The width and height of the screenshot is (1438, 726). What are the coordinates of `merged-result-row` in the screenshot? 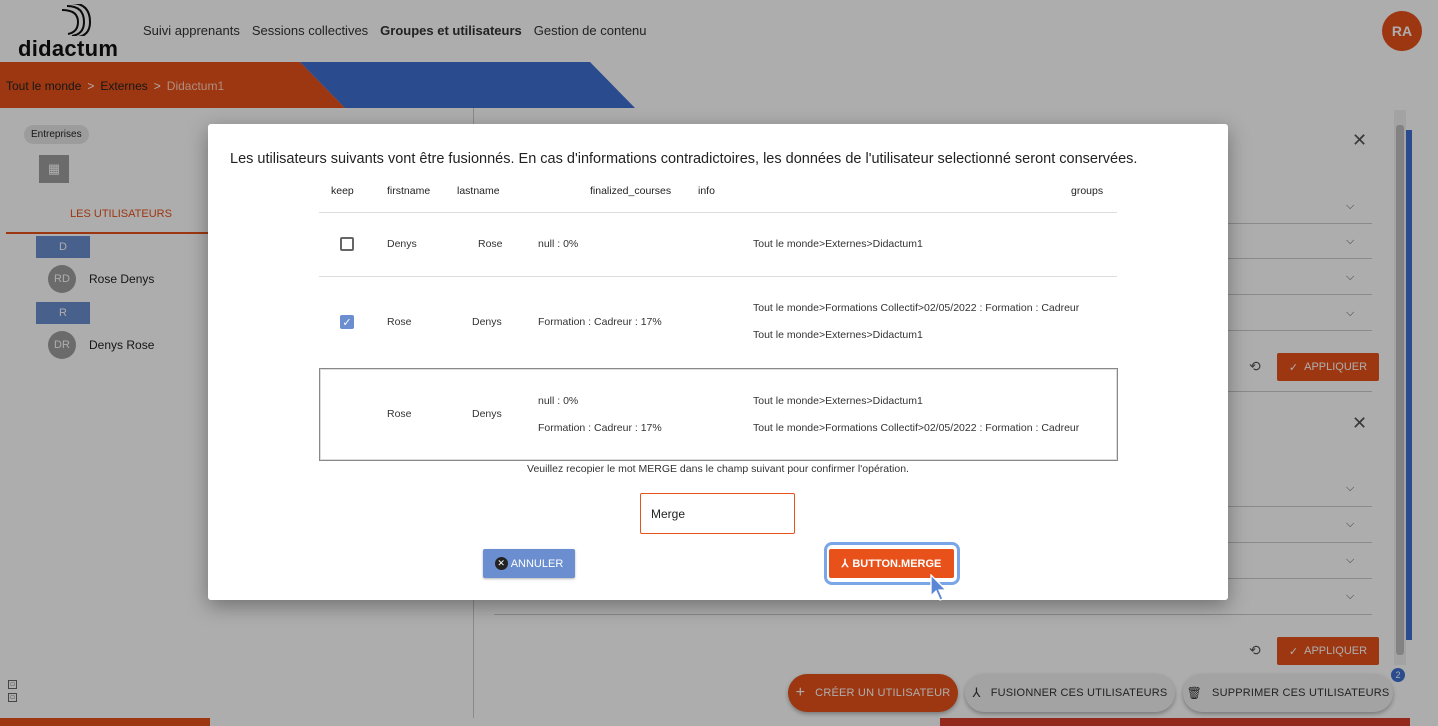 It's located at (718, 414).